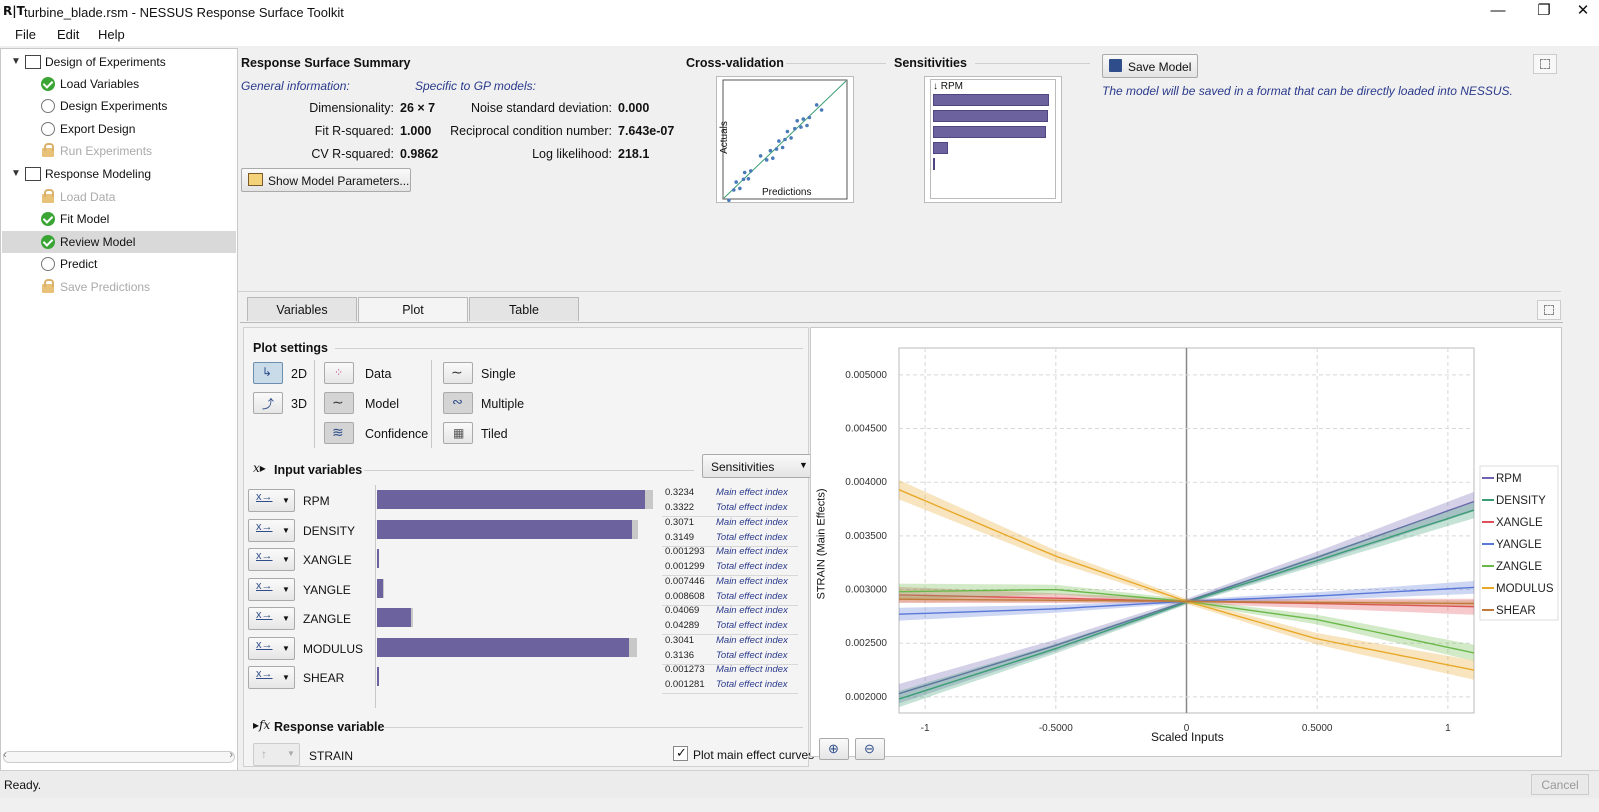 The image size is (1599, 812). I want to click on minimize-button: —, so click(1498, 12).